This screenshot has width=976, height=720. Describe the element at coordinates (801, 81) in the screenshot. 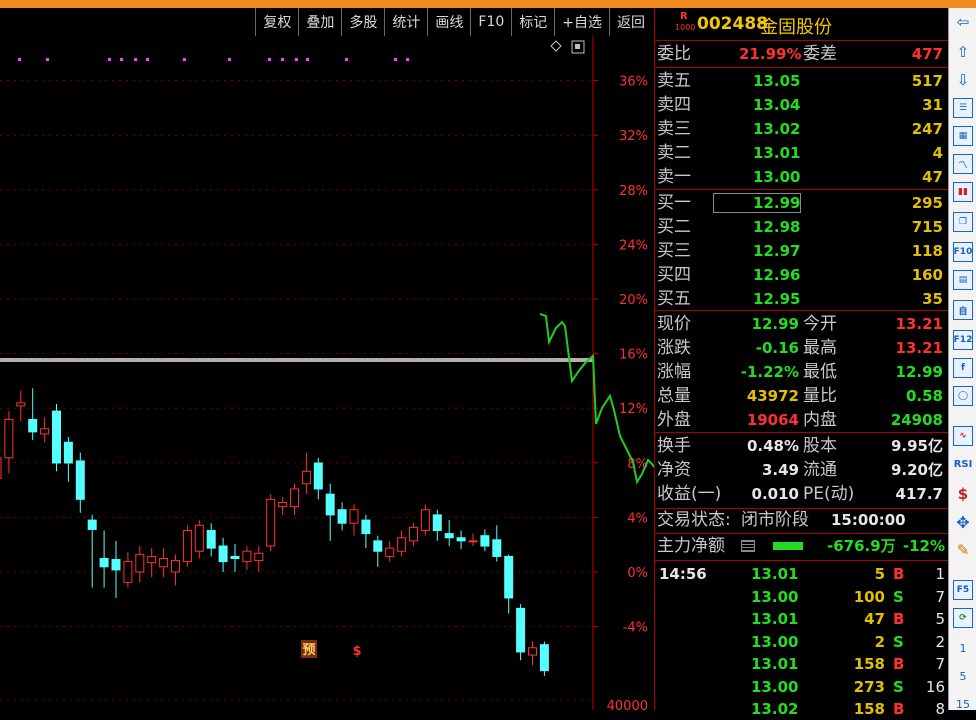

I see `sells-row: 卖五 13.05 517` at that location.